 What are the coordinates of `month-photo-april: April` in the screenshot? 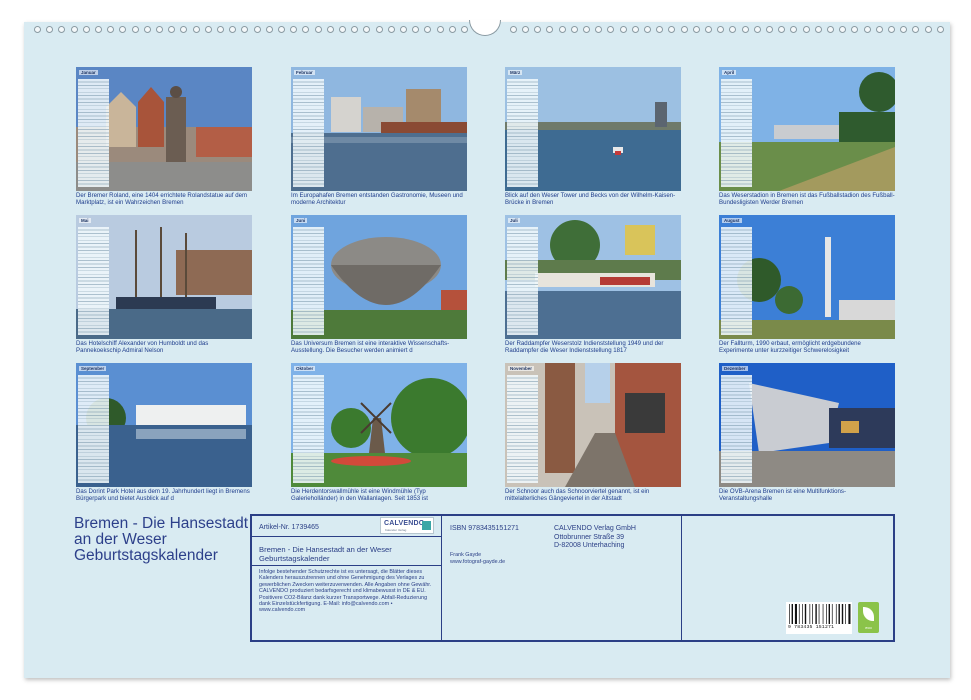 It's located at (807, 129).